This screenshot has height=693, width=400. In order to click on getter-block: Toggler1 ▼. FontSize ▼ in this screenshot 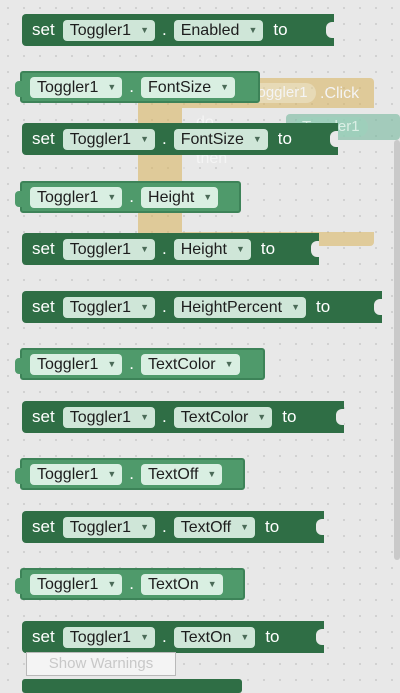, I will do `click(137, 87)`.